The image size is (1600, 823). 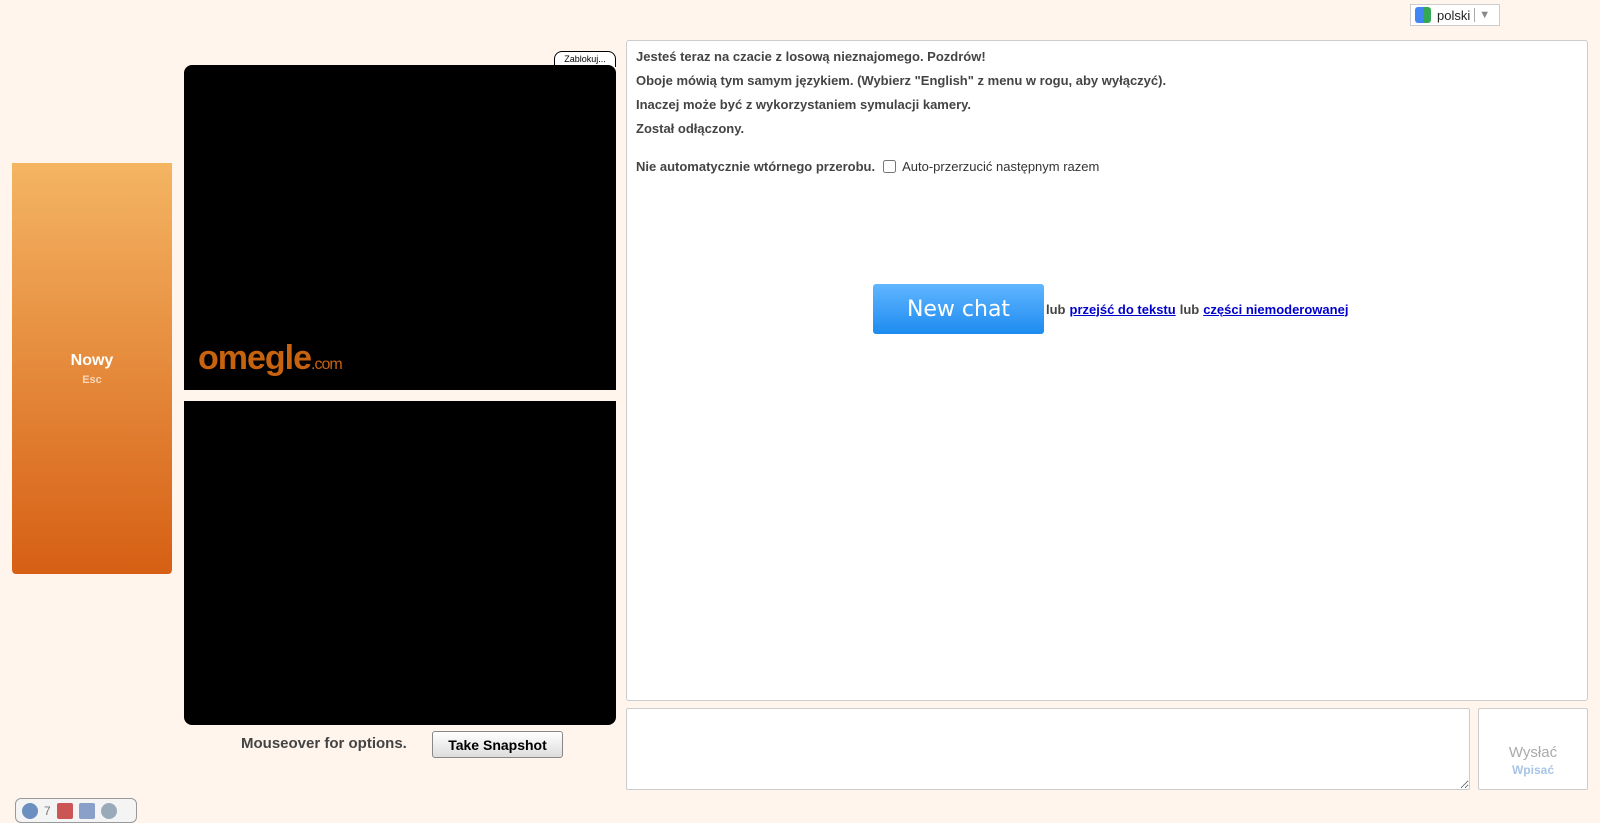 What do you see at coordinates (890, 166) in the screenshot?
I see `auto-reroll-checkbox` at bounding box center [890, 166].